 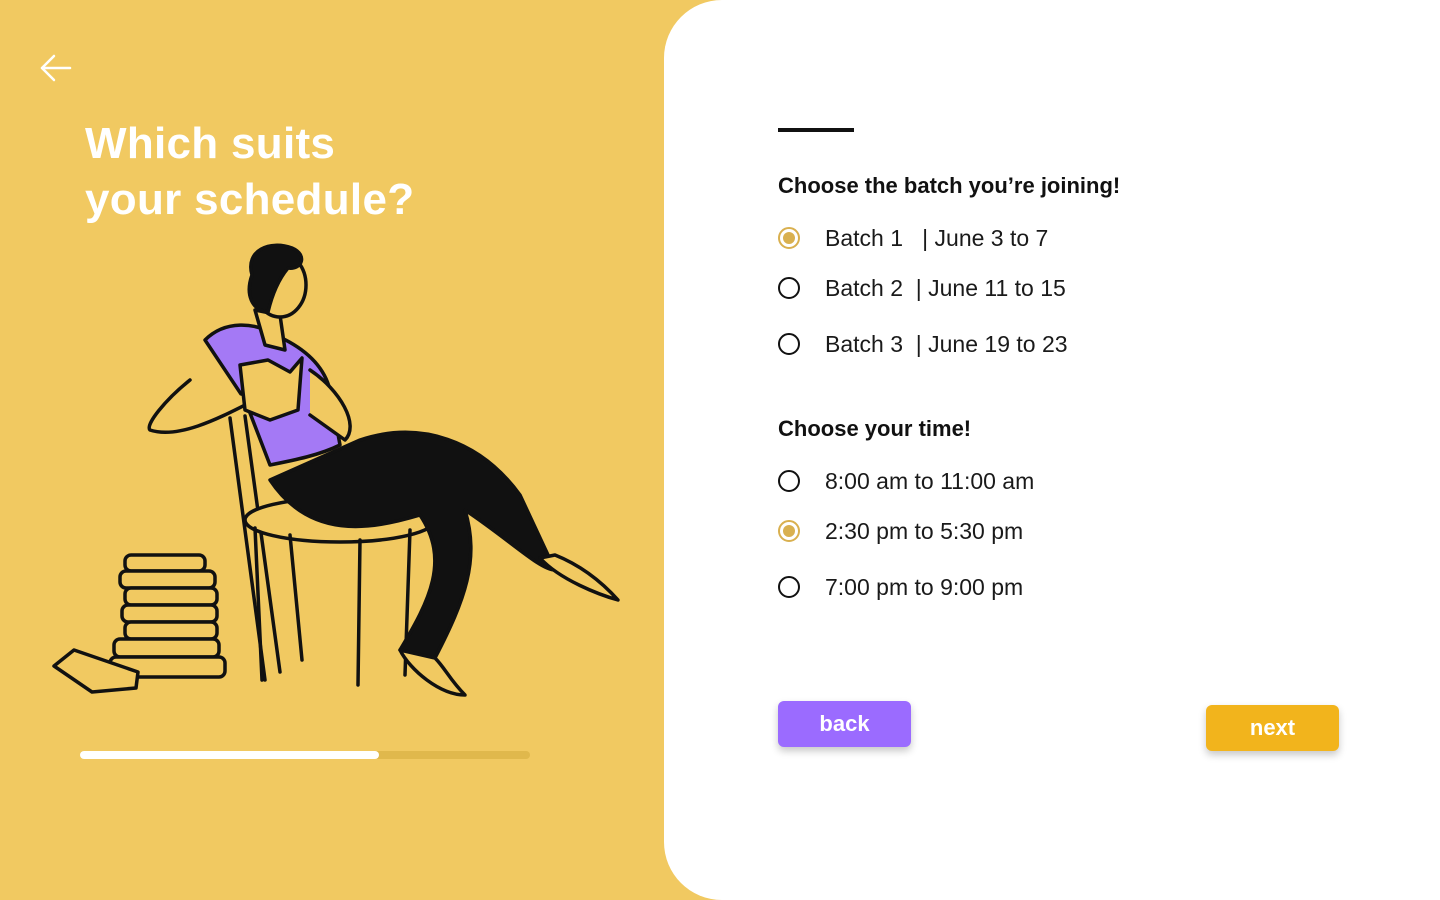 What do you see at coordinates (946, 343) in the screenshot?
I see `batch-option-label: Batch 3 | June 19 to 23` at bounding box center [946, 343].